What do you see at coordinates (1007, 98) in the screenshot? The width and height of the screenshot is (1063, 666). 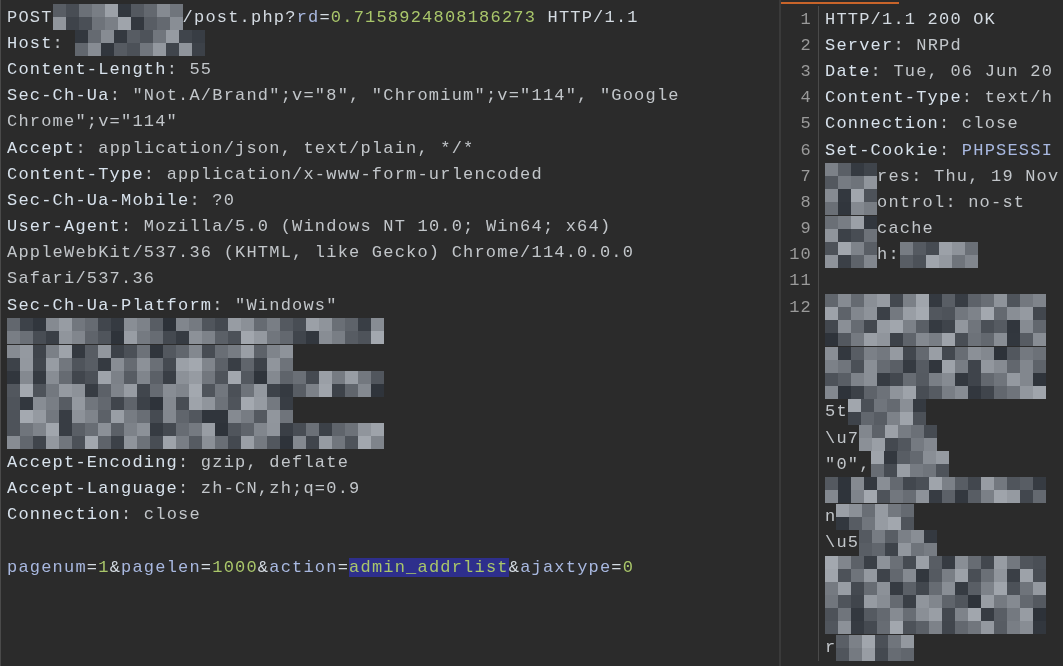 I see `code-text: : text/h` at bounding box center [1007, 98].